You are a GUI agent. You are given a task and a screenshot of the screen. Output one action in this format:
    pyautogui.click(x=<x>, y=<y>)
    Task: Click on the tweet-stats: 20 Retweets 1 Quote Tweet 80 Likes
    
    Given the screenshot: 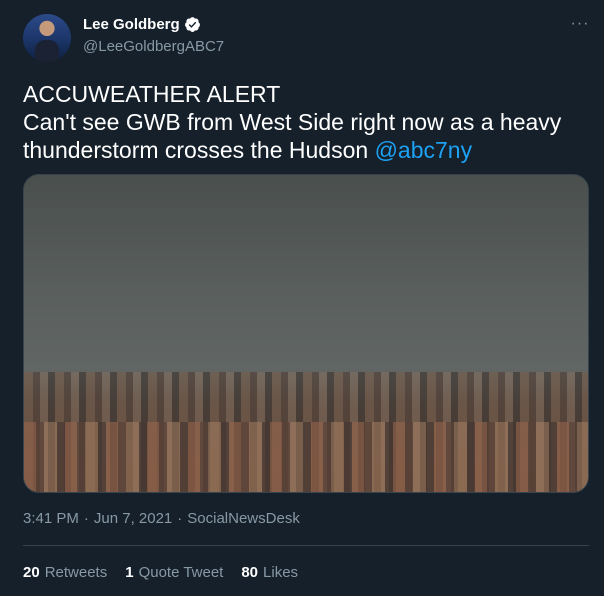 What is the action you would take?
    pyautogui.click(x=160, y=573)
    